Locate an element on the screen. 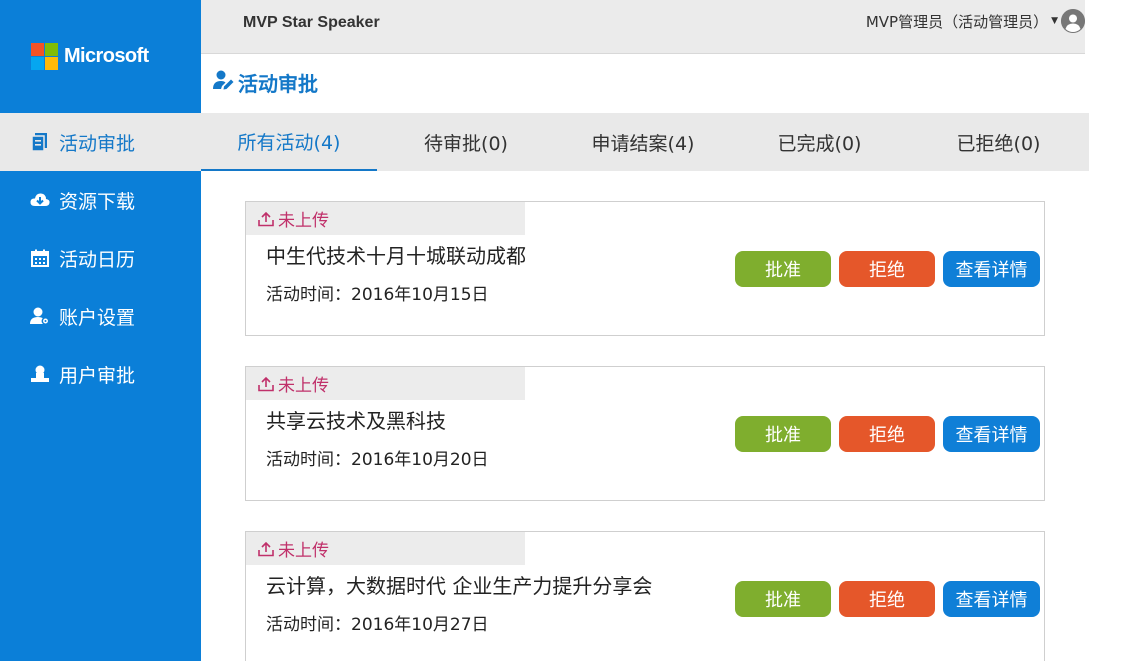  tab-pending: 待审批(0) is located at coordinates (466, 142).